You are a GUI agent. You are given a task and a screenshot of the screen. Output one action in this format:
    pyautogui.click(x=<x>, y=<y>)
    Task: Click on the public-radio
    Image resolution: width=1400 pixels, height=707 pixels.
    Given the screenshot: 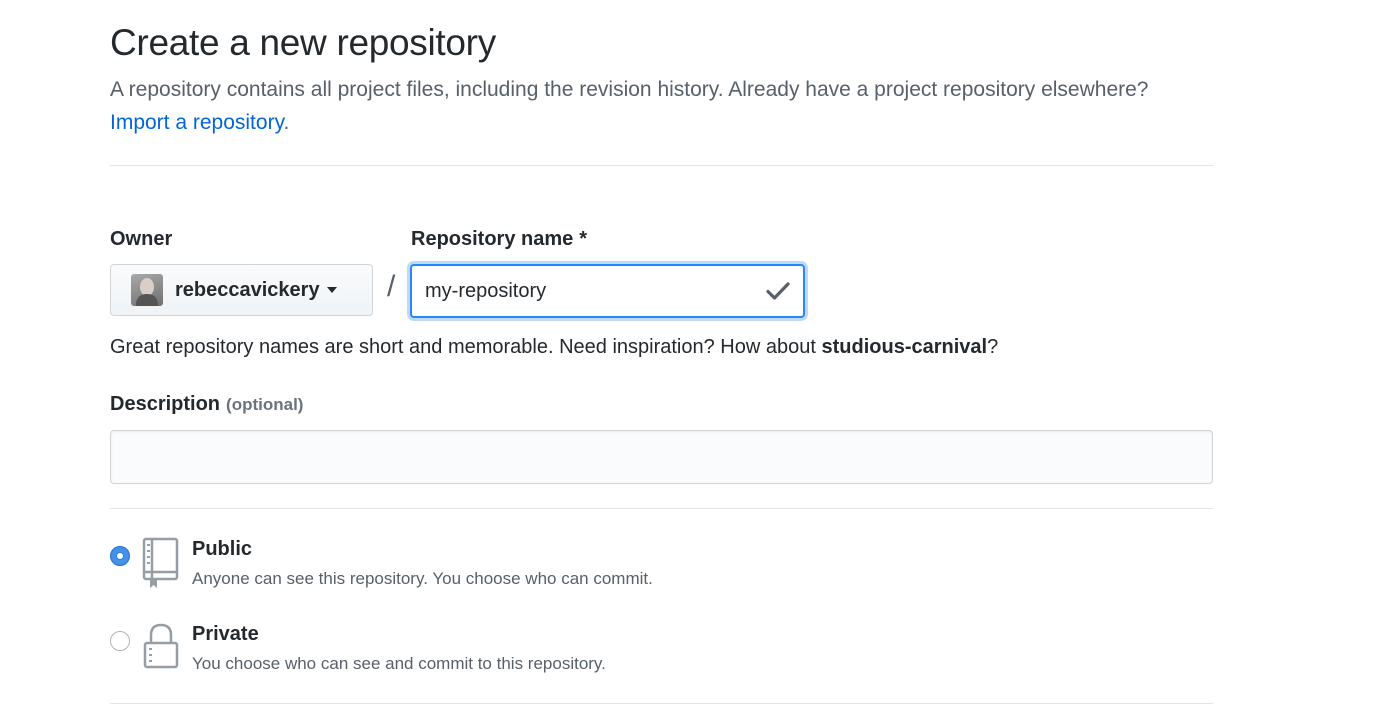 What is the action you would take?
    pyautogui.click(x=120, y=556)
    